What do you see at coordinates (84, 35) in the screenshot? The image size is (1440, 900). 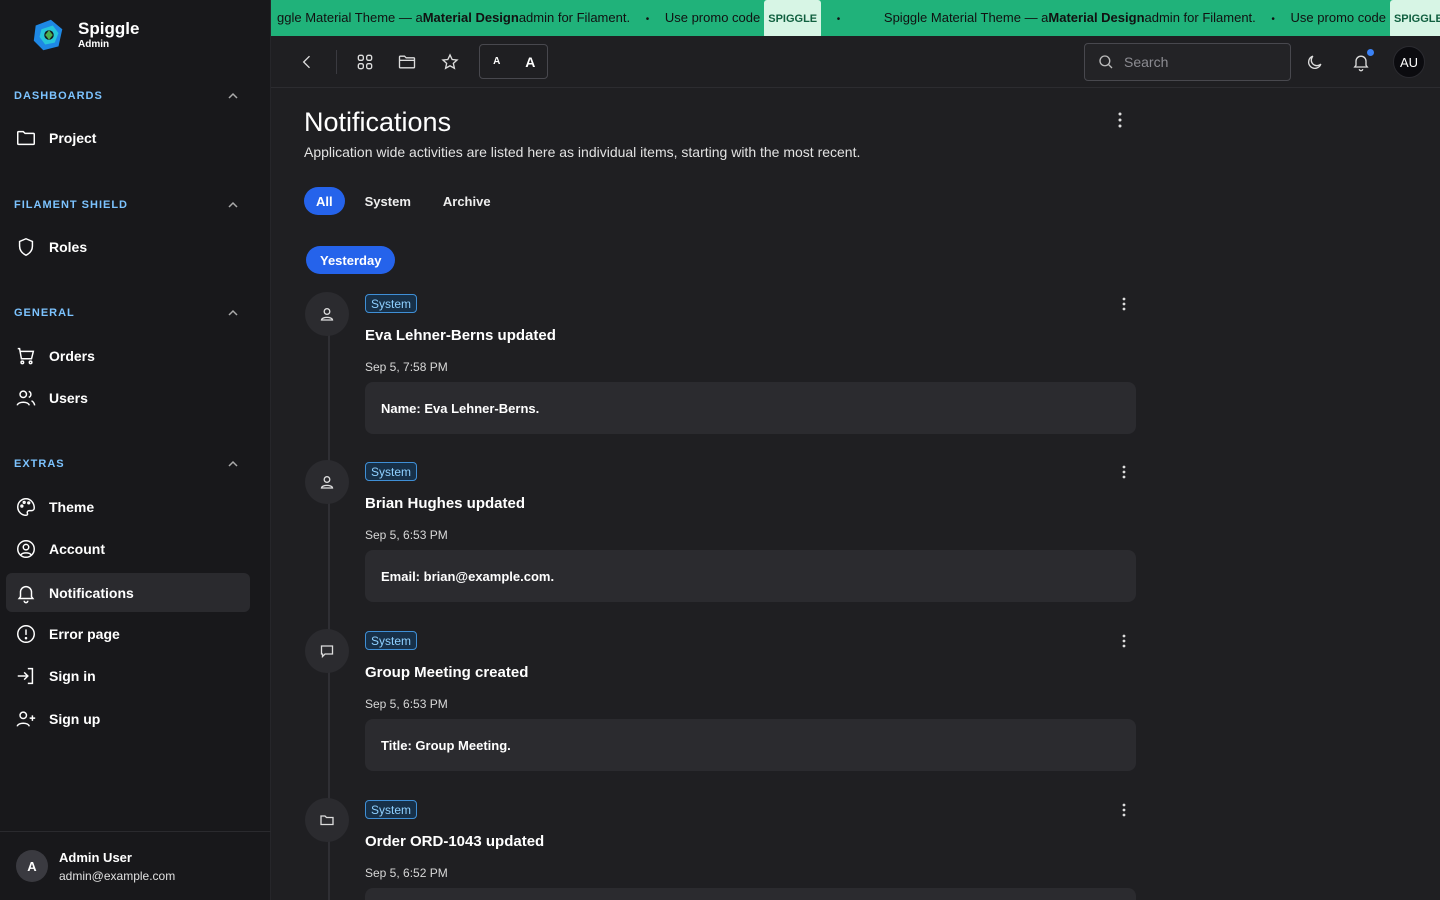 I see `brand: Spiggle Admin` at bounding box center [84, 35].